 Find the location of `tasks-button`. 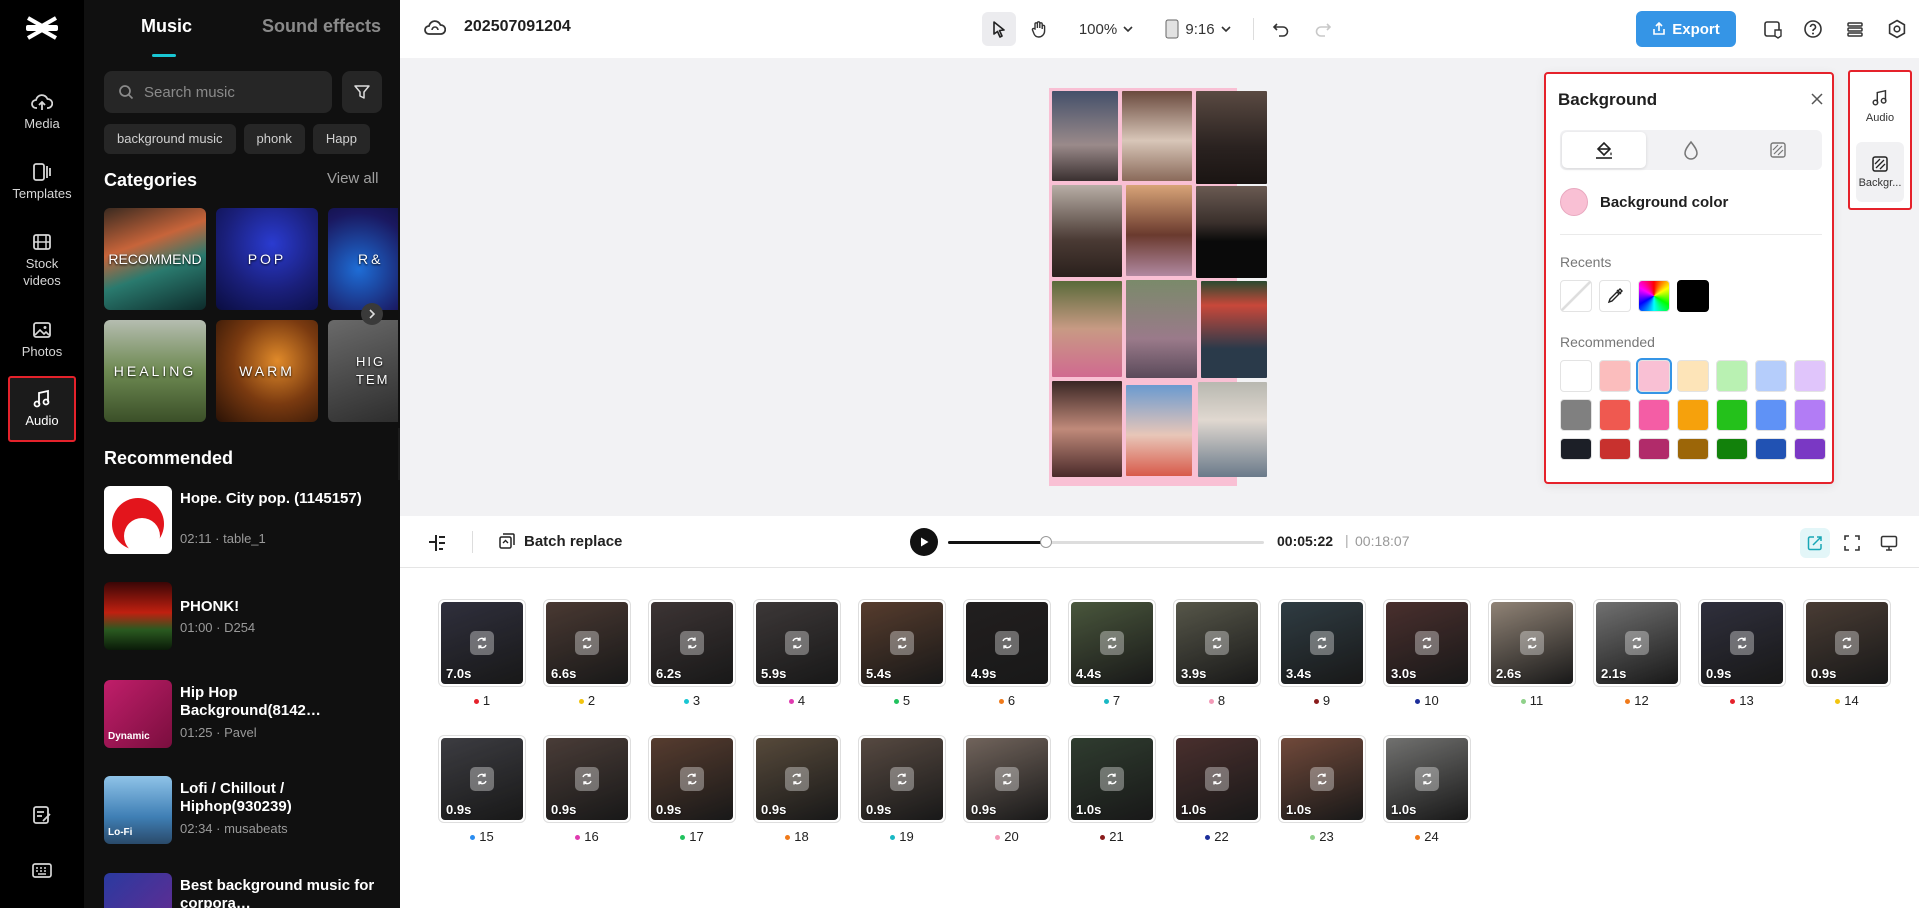

tasks-button is located at coordinates (1773, 29).